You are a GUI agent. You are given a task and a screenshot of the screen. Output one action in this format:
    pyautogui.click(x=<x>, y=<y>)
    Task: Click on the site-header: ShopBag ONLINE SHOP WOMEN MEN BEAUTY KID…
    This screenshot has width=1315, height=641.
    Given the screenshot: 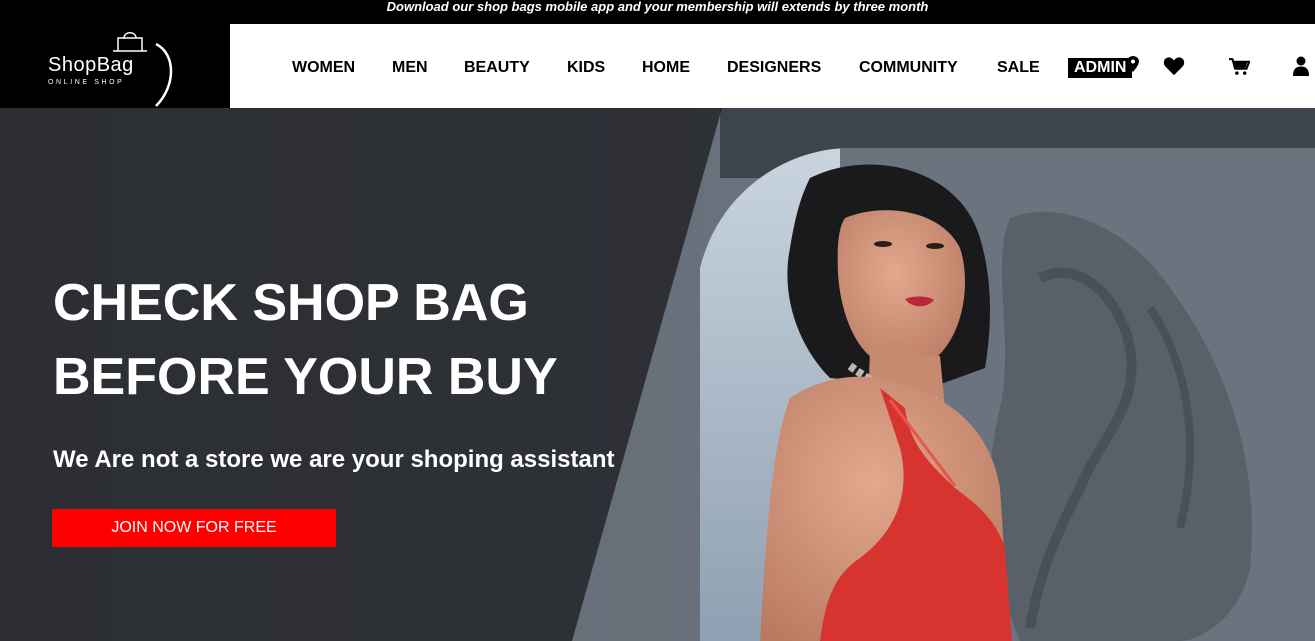 What is the action you would take?
    pyautogui.click(x=657, y=66)
    